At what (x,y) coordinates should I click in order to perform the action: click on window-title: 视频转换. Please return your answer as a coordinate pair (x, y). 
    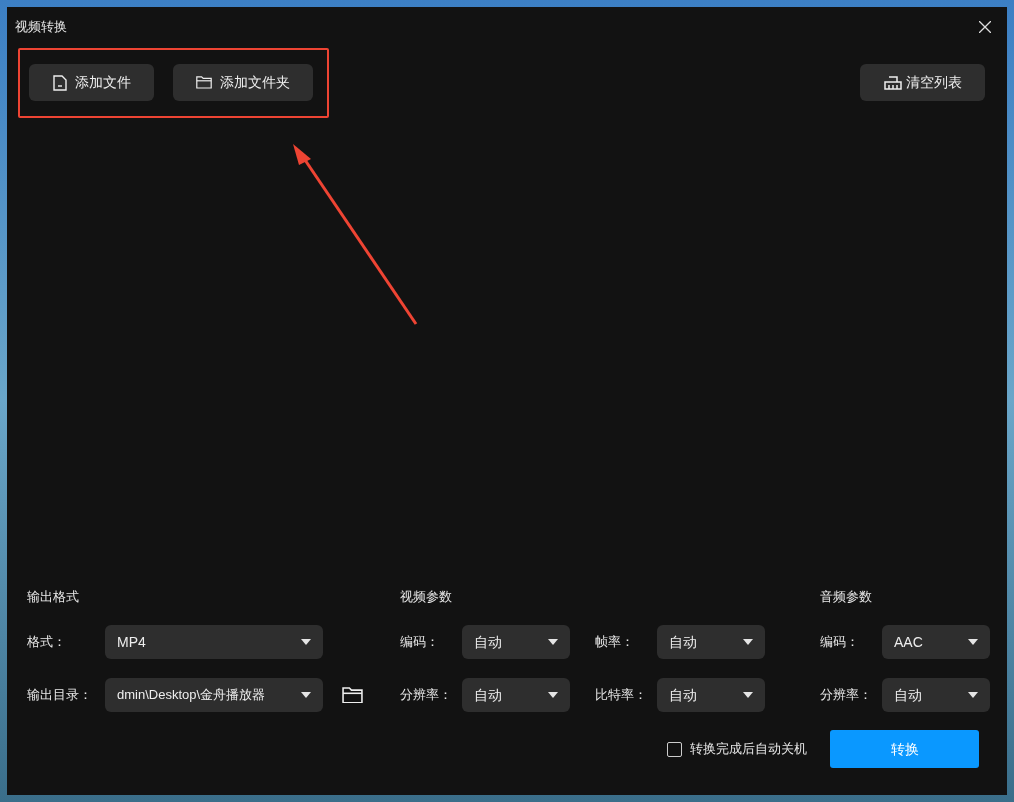
    Looking at the image, I should click on (41, 27).